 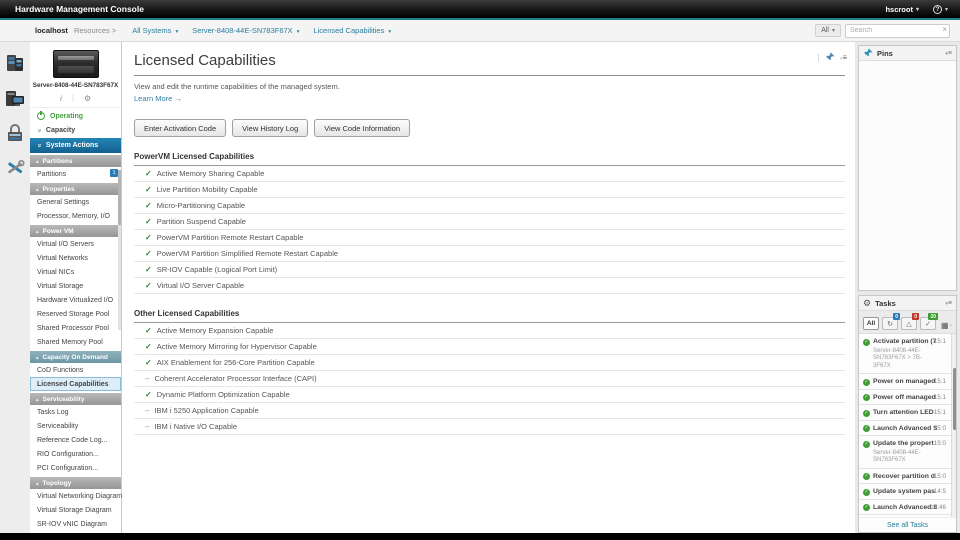 What do you see at coordinates (147, 410) in the screenshot?
I see `dash-icon` at bounding box center [147, 410].